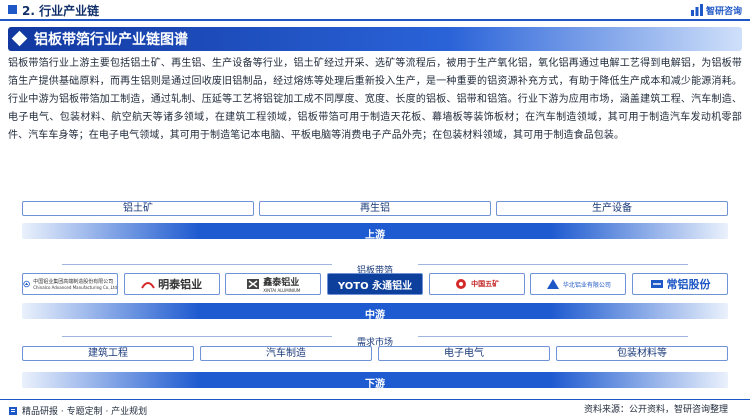  What do you see at coordinates (375, 381) in the screenshot?
I see `downstream-band: 下游` at bounding box center [375, 381].